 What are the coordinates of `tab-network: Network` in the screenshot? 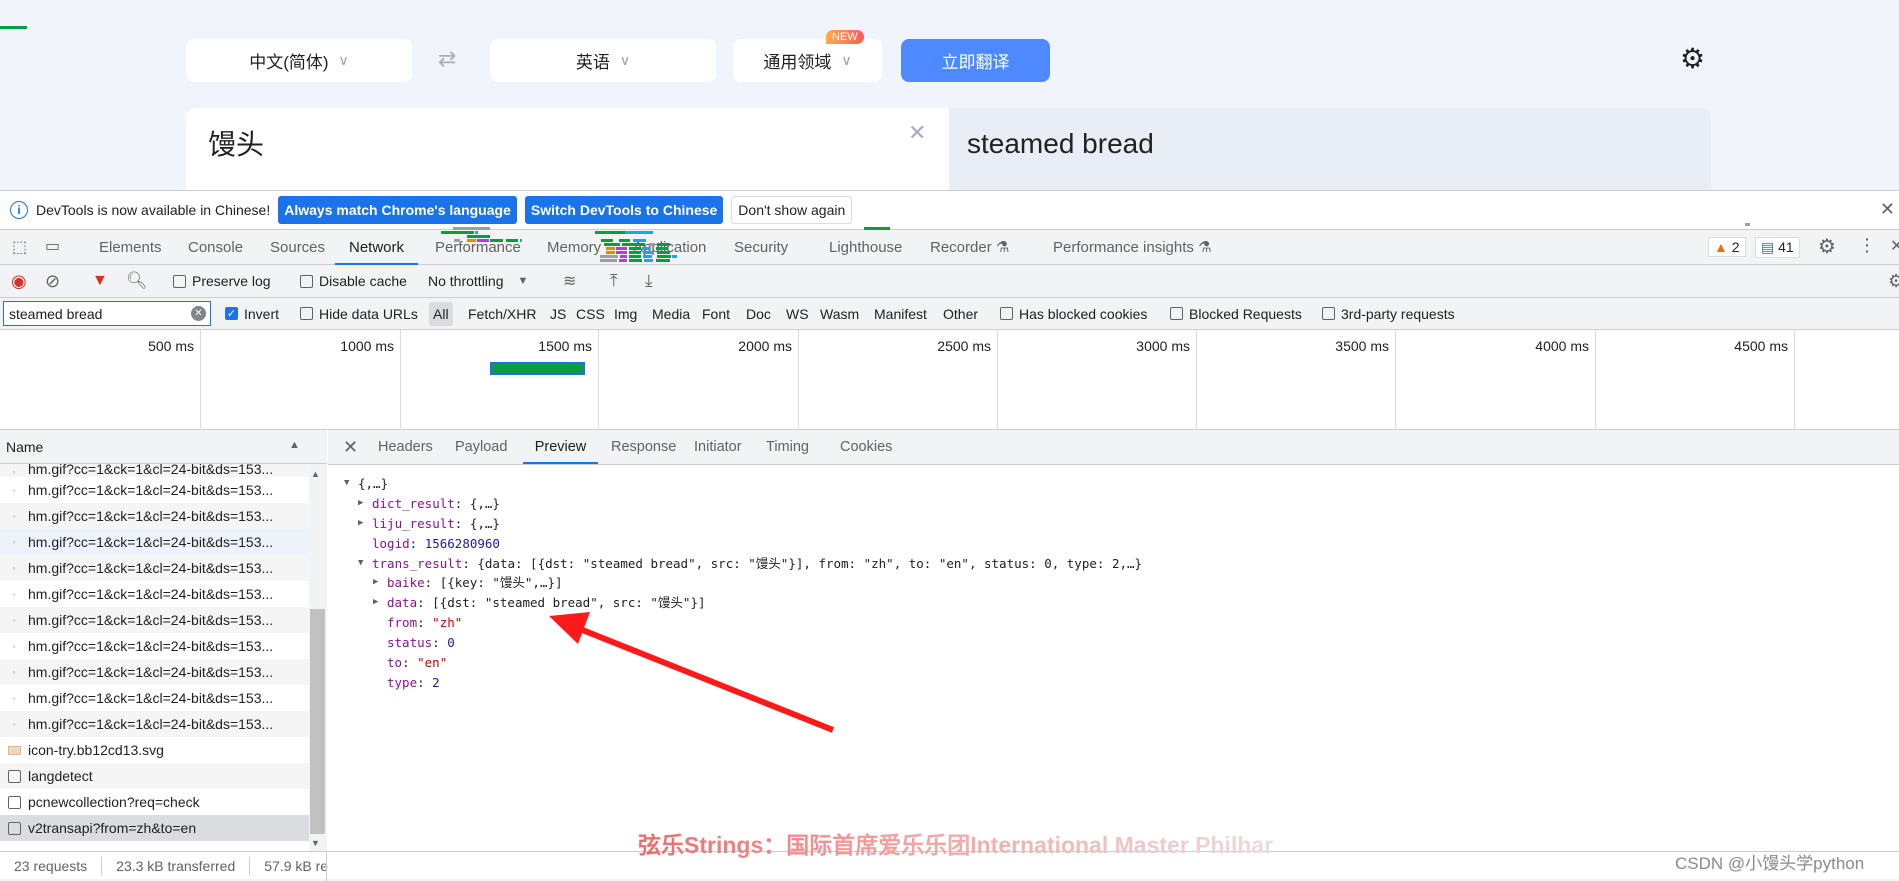 It's located at (377, 247).